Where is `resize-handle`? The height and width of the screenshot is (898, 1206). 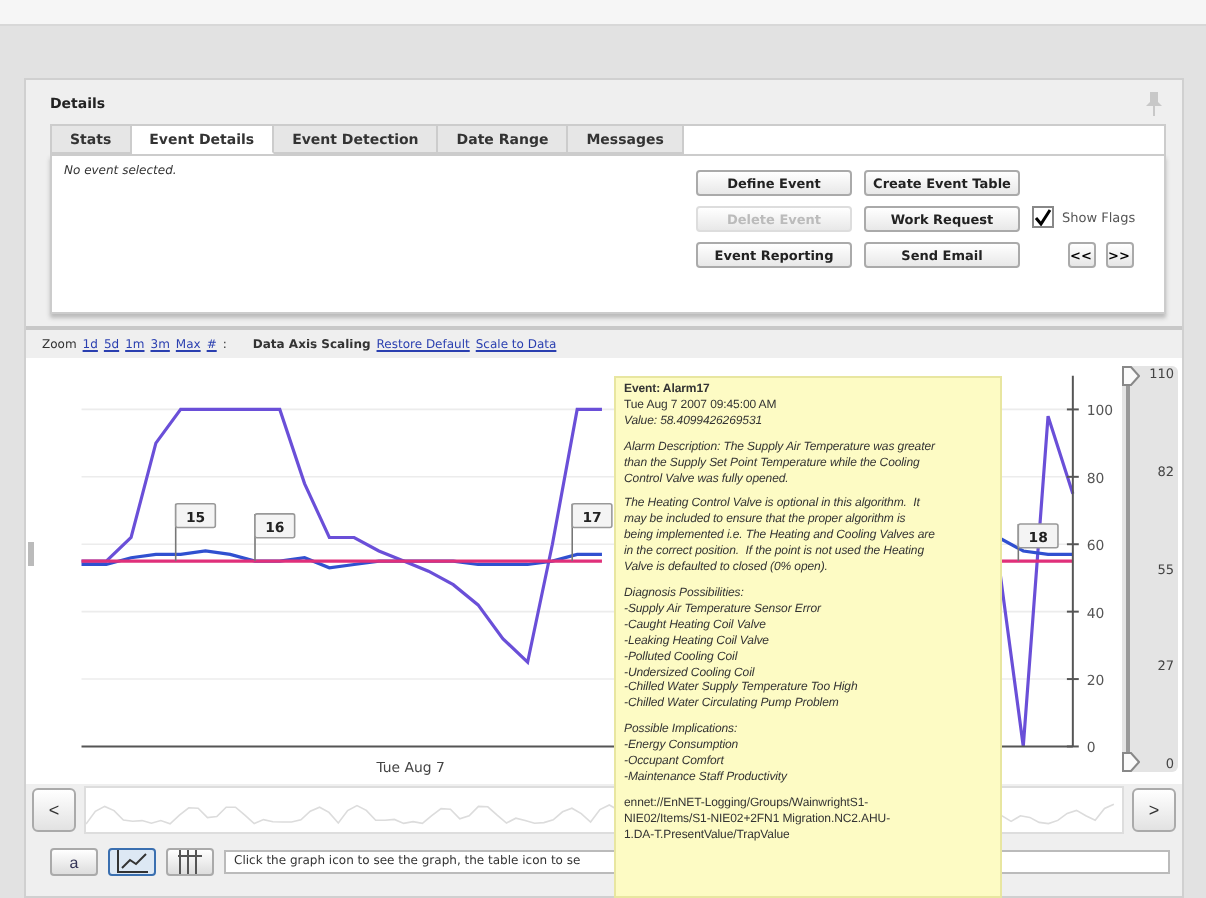
resize-handle is located at coordinates (31, 554).